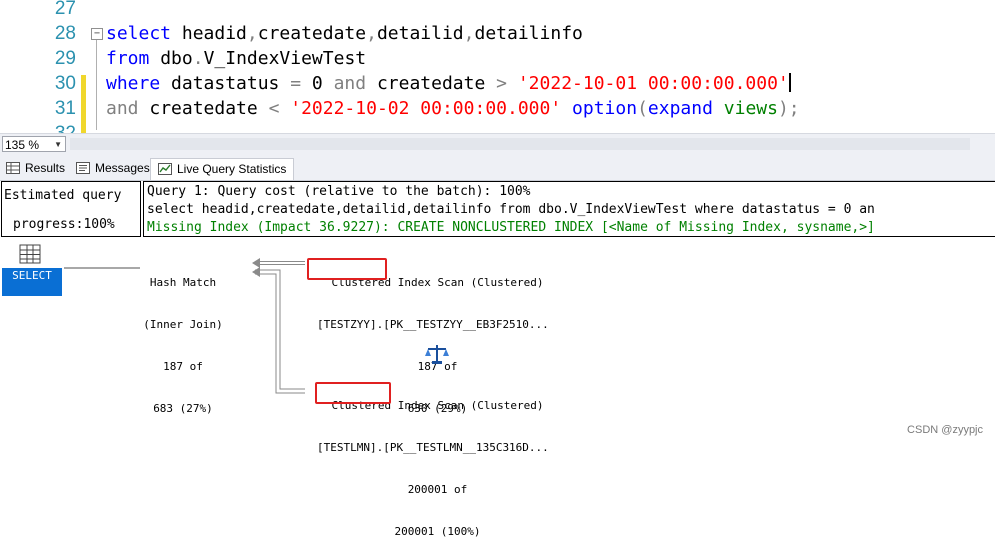 The height and width of the screenshot is (553, 995). Describe the element at coordinates (232, 169) in the screenshot. I see `tab-label: Live Query Statistics` at that location.